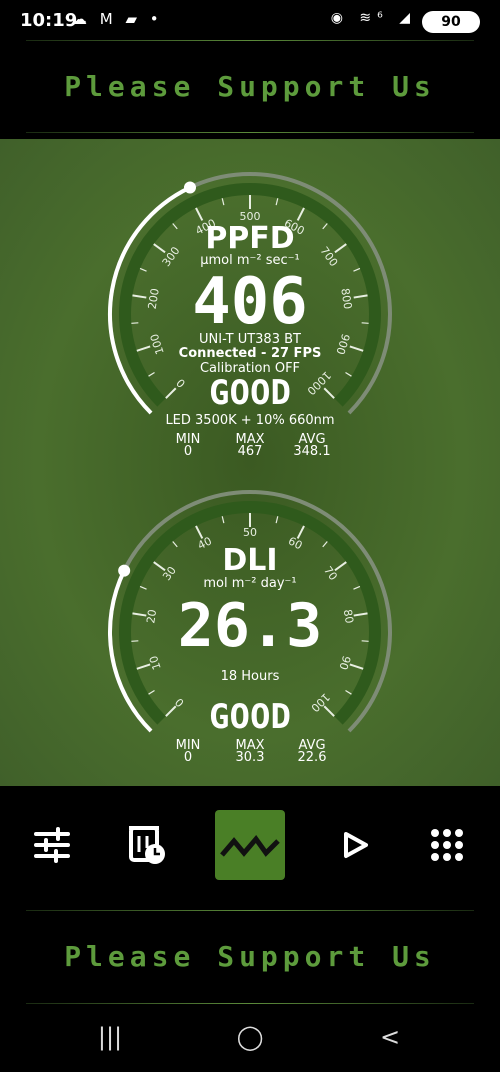 This screenshot has width=500, height=1072. Describe the element at coordinates (312, 757) in the screenshot. I see `avg-value: 22.6` at that location.